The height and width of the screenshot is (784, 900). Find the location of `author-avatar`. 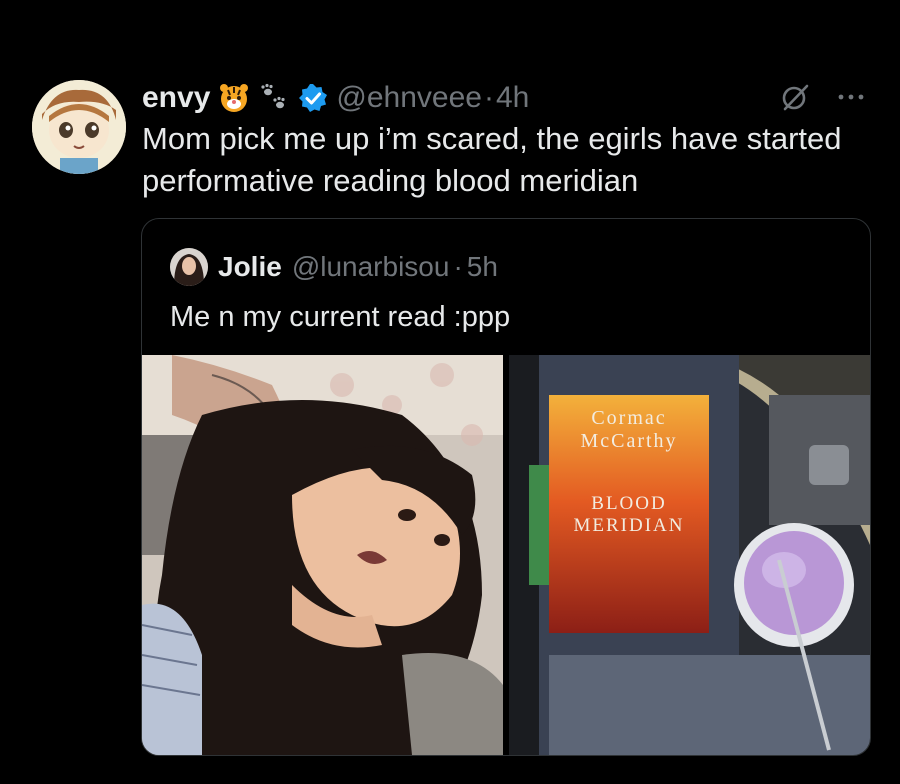

author-avatar is located at coordinates (79, 127).